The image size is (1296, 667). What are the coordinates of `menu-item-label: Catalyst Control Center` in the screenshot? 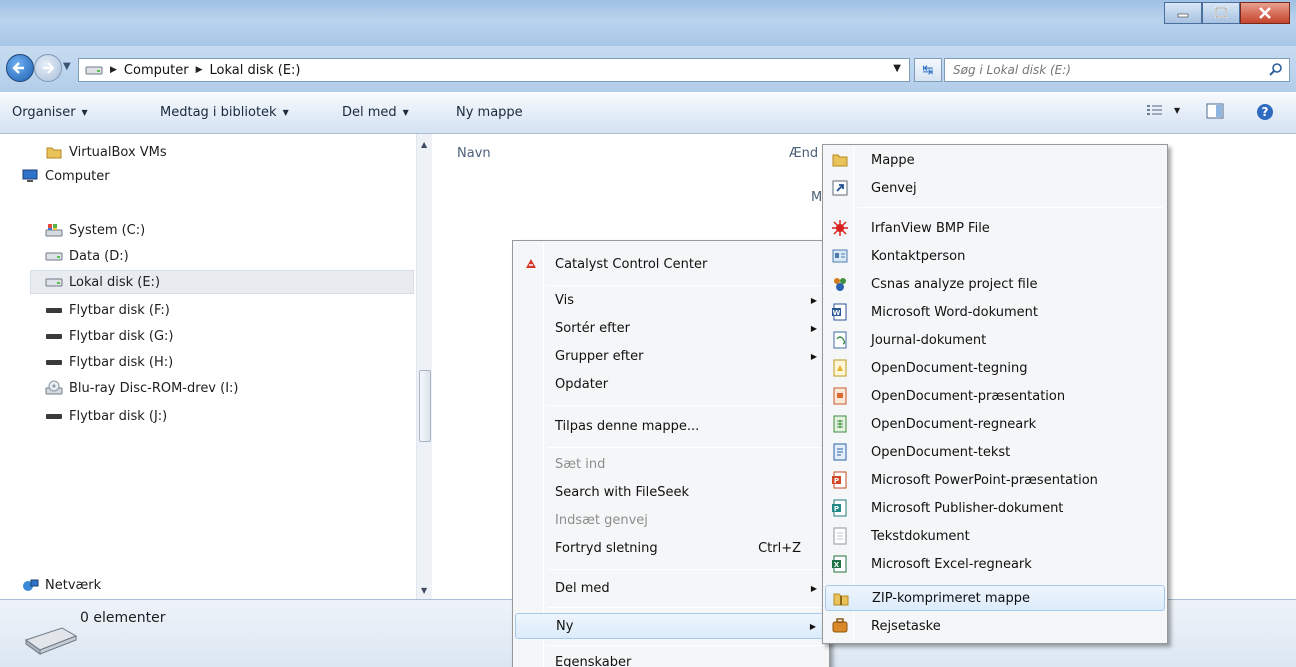 It's located at (631, 264).